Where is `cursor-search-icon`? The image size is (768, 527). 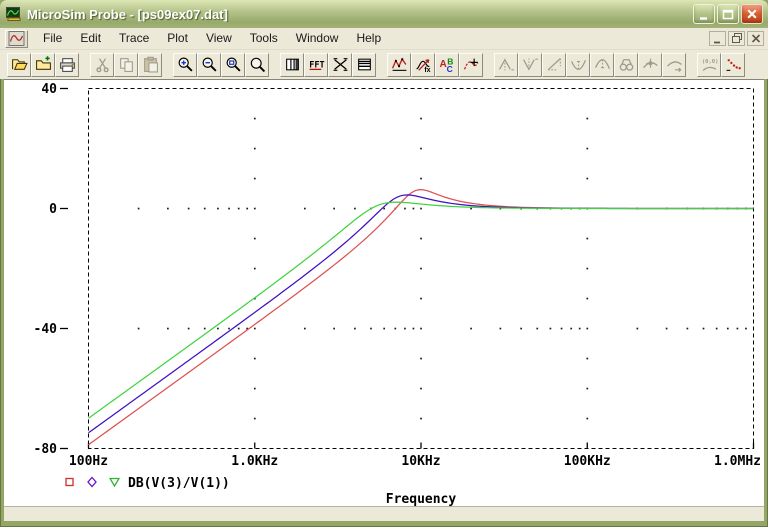
cursor-search-icon is located at coordinates (626, 65).